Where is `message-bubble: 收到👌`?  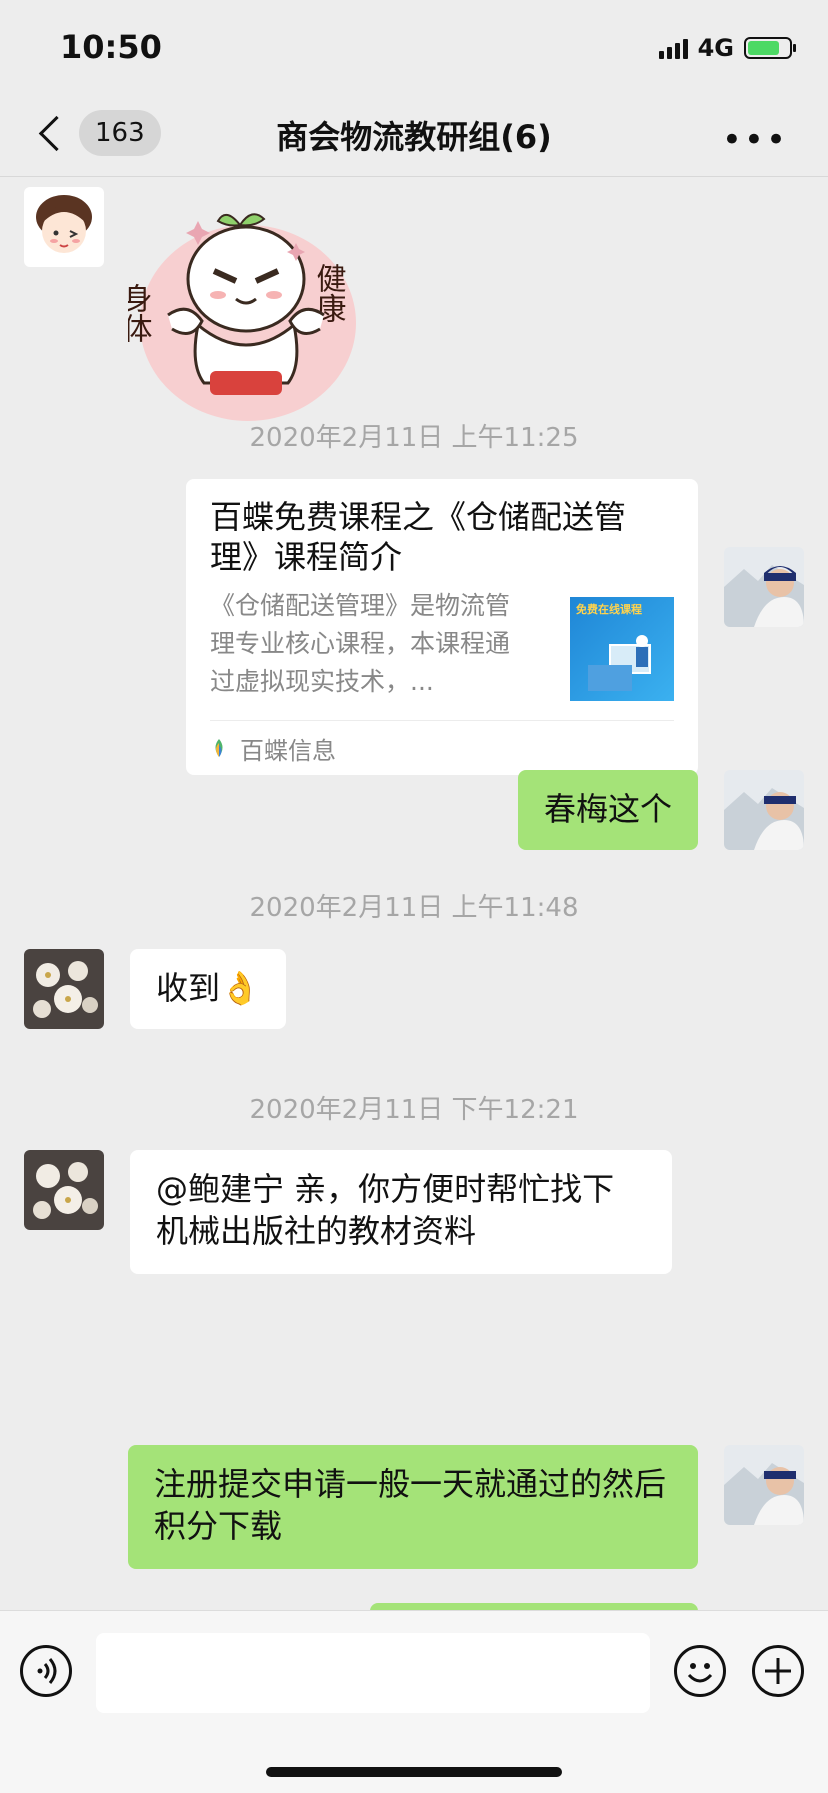
message-bubble: 收到👌 is located at coordinates (208, 989).